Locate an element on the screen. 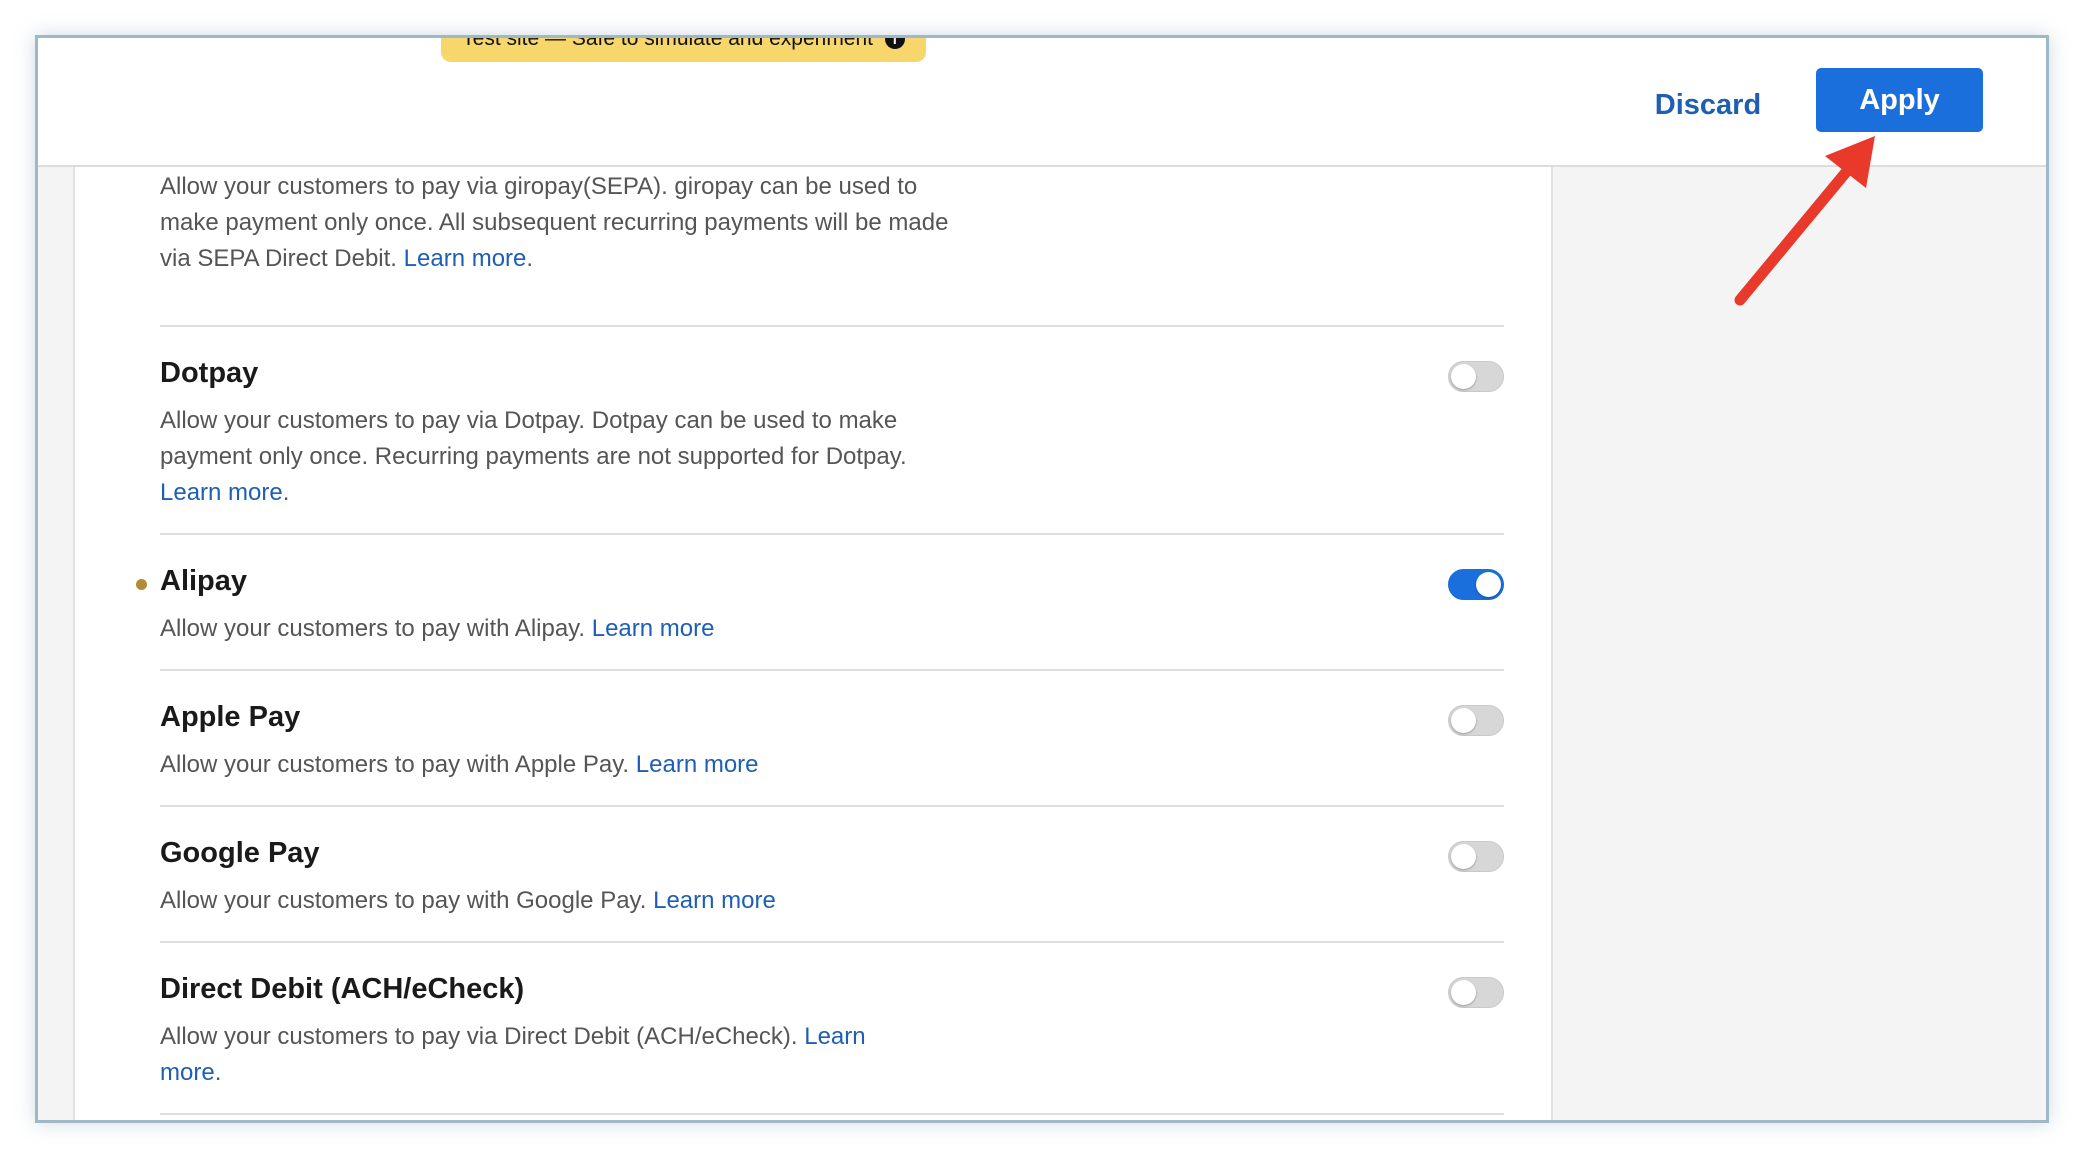  google-pay-toggle is located at coordinates (1476, 856).